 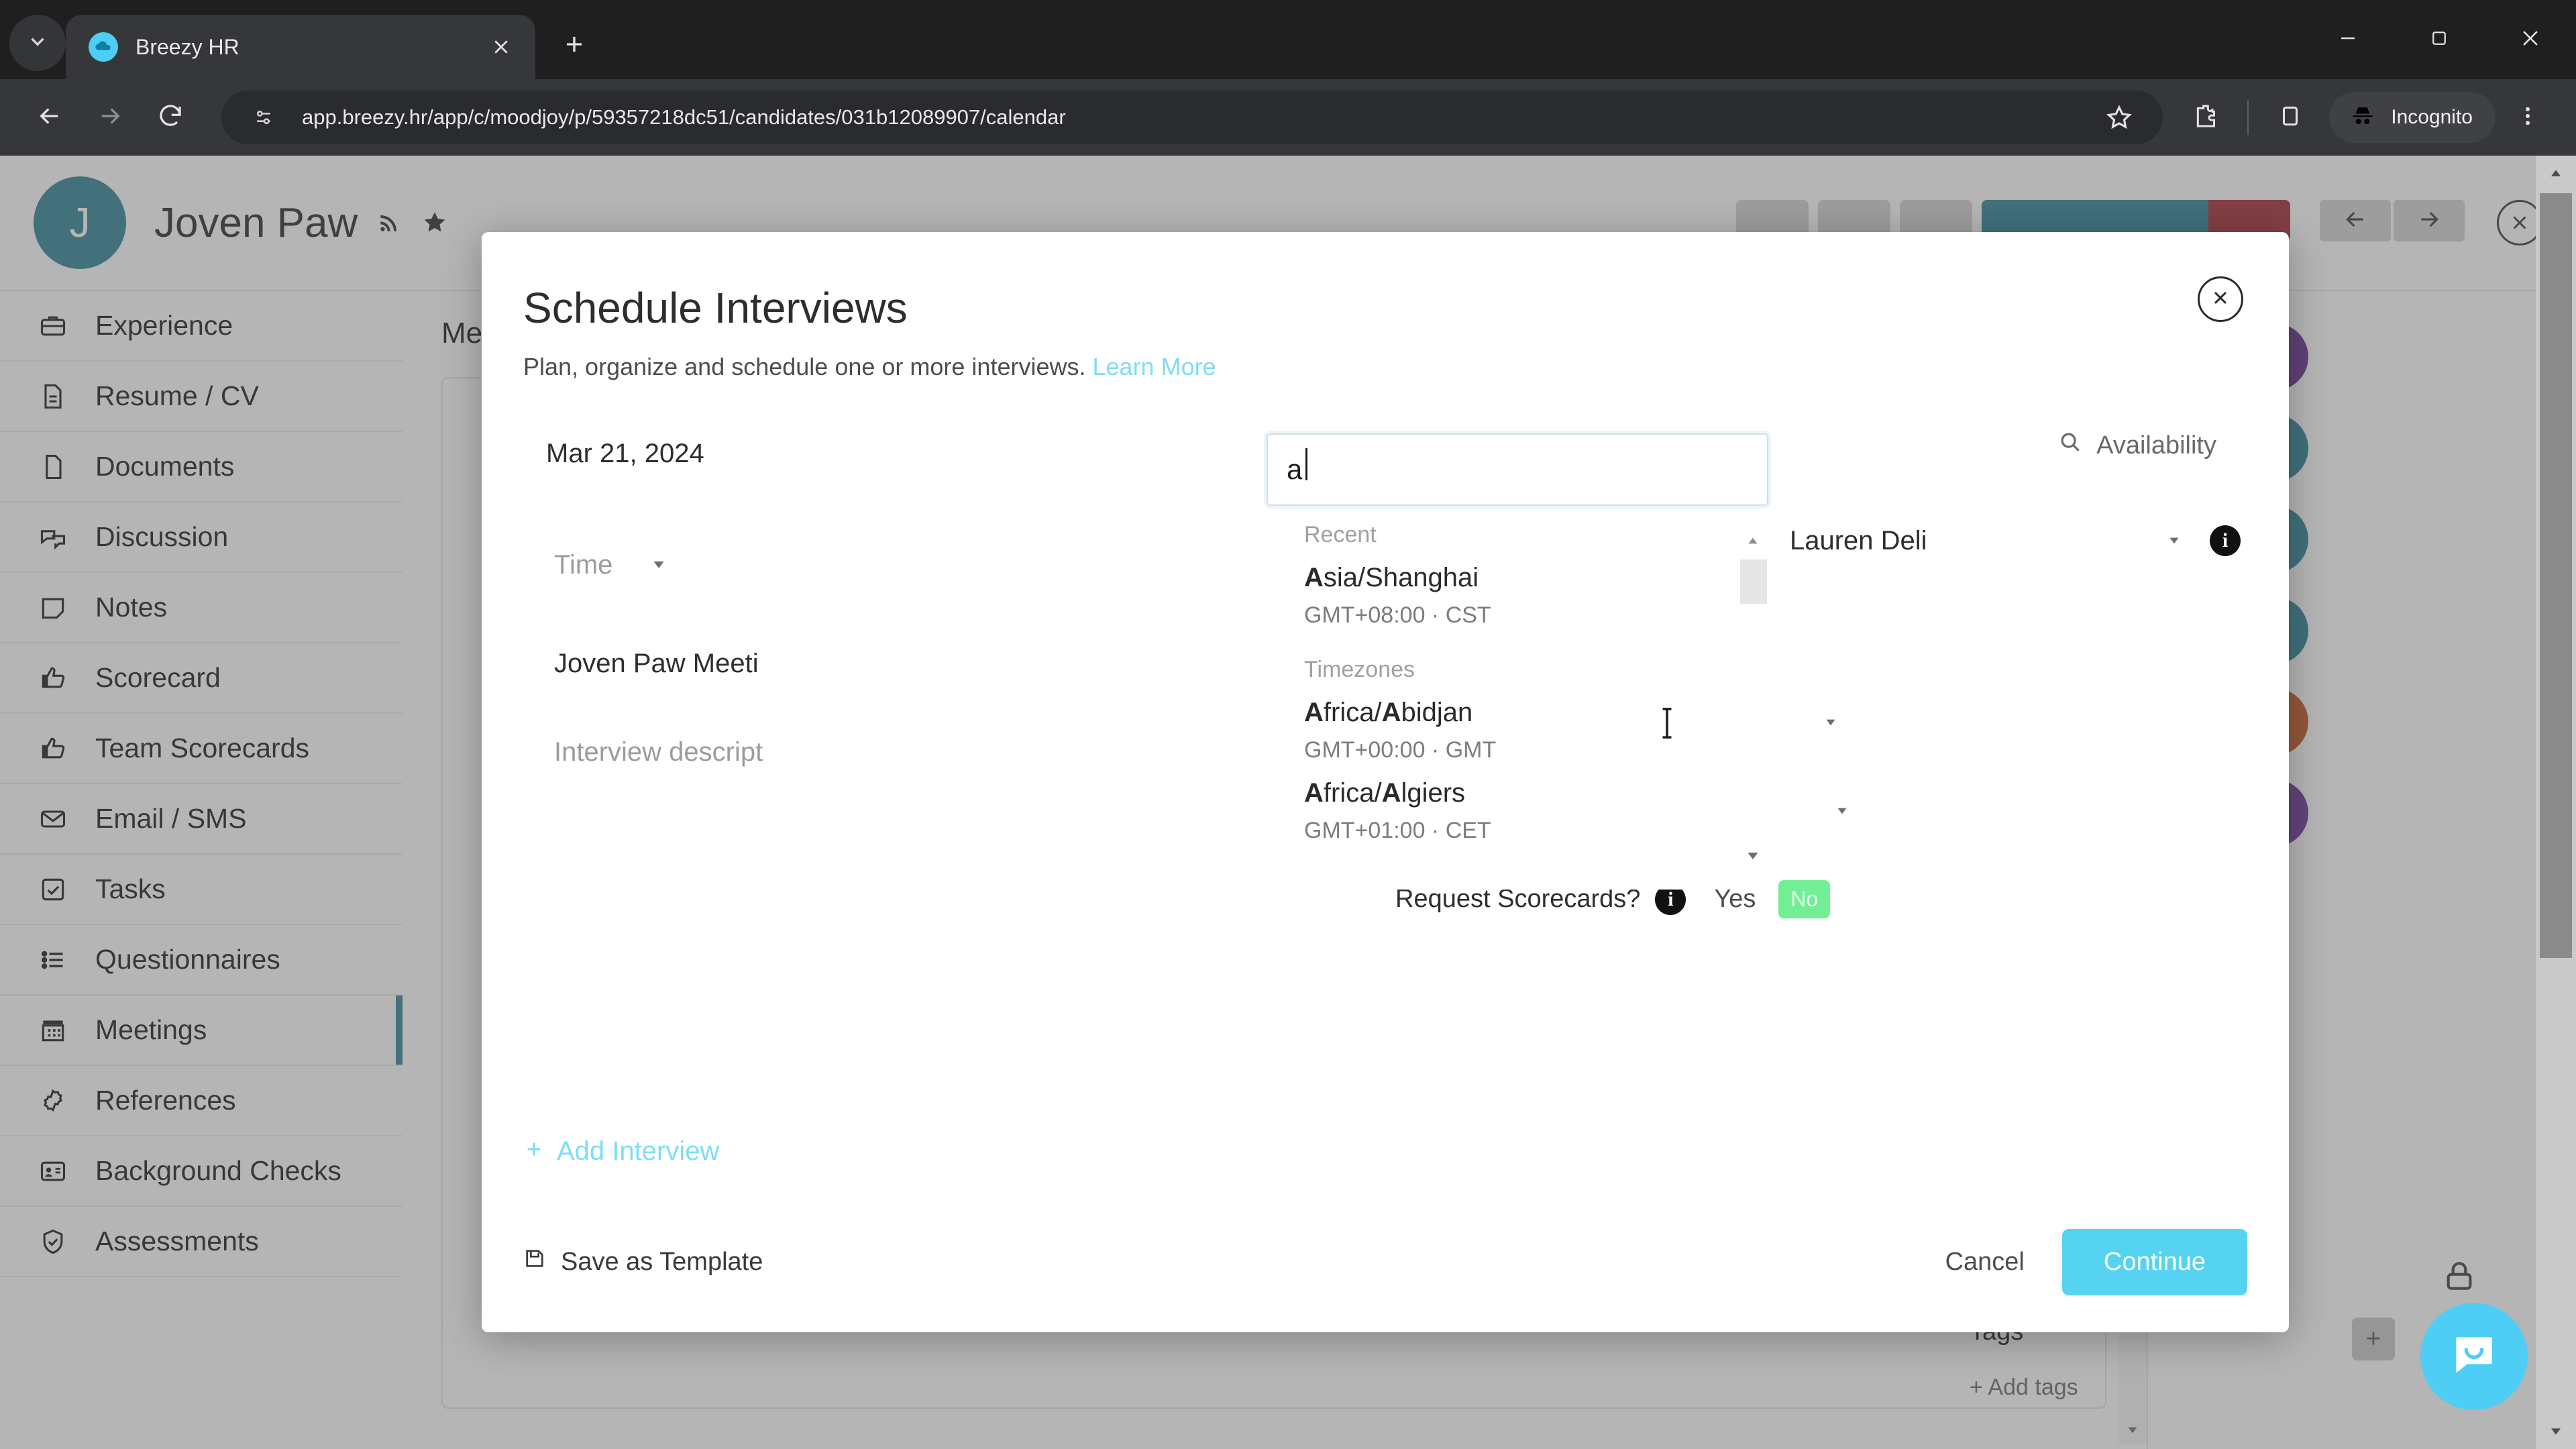 I want to click on modal-close-button, so click(x=2220, y=299).